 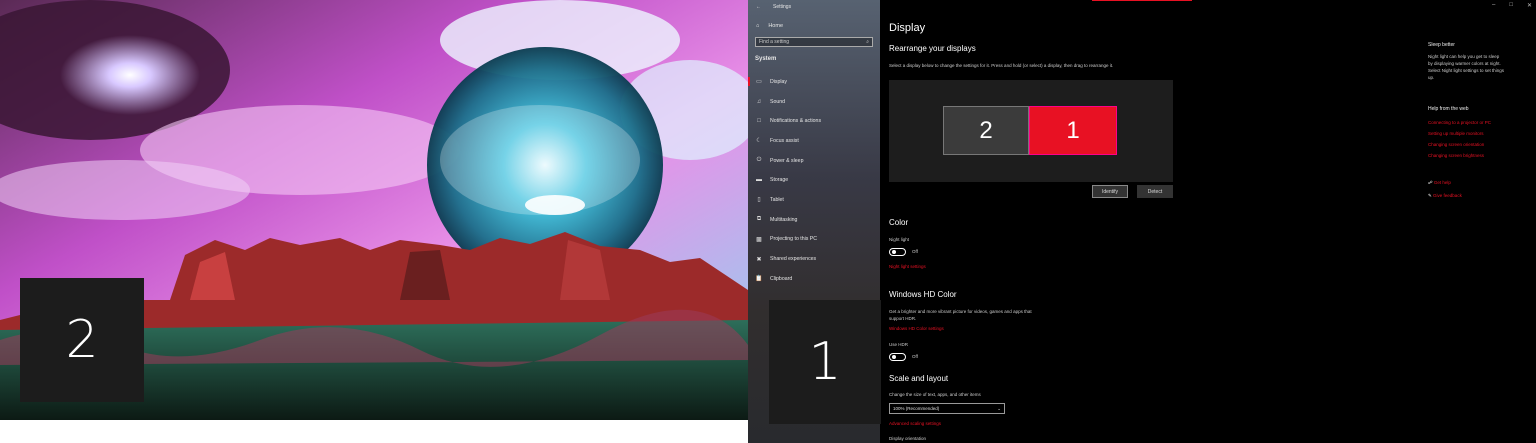 I want to click on hd-color-settings-link: Windows HD Color settings, so click(x=916, y=328).